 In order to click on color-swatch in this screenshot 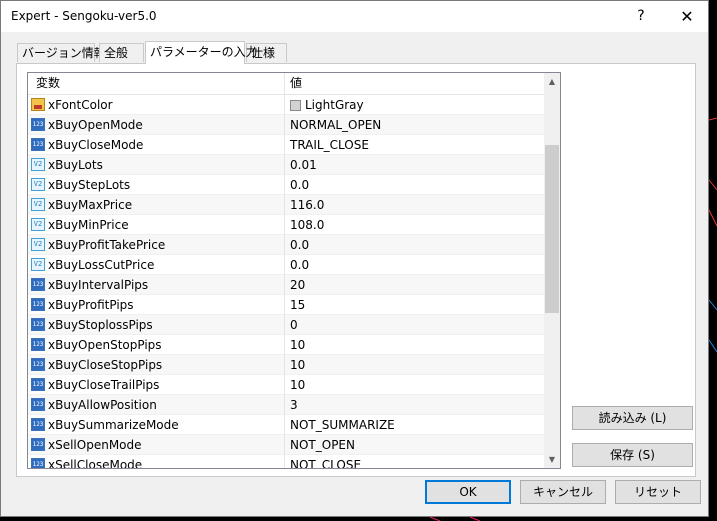, I will do `click(295, 105)`.